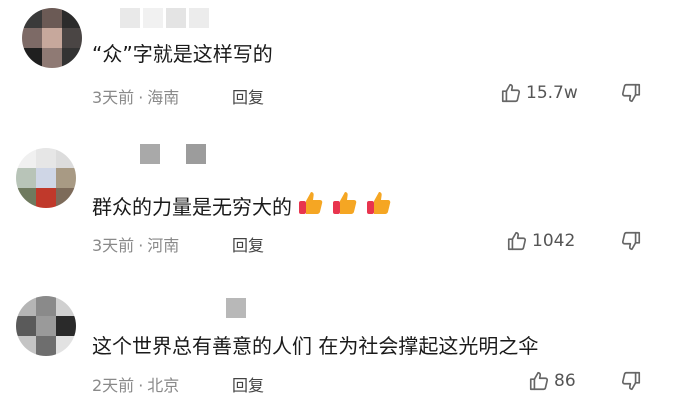 The width and height of the screenshot is (685, 408). What do you see at coordinates (554, 241) in the screenshot?
I see `like-count: 1042` at bounding box center [554, 241].